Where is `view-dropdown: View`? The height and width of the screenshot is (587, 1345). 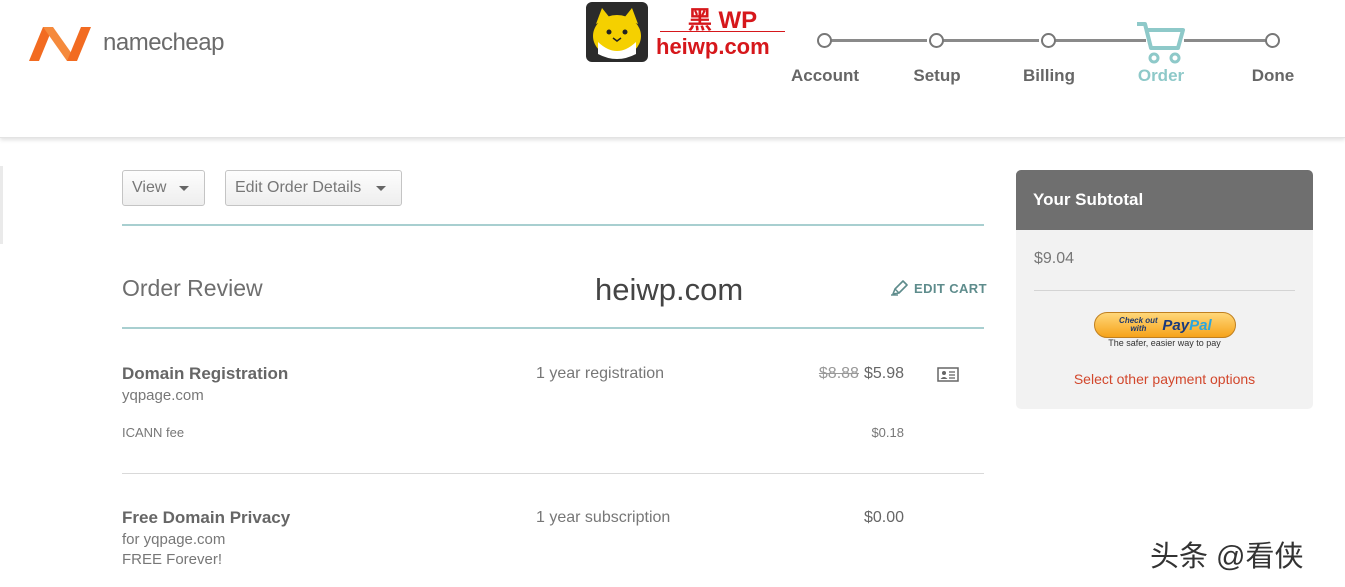 view-dropdown: View is located at coordinates (163, 188).